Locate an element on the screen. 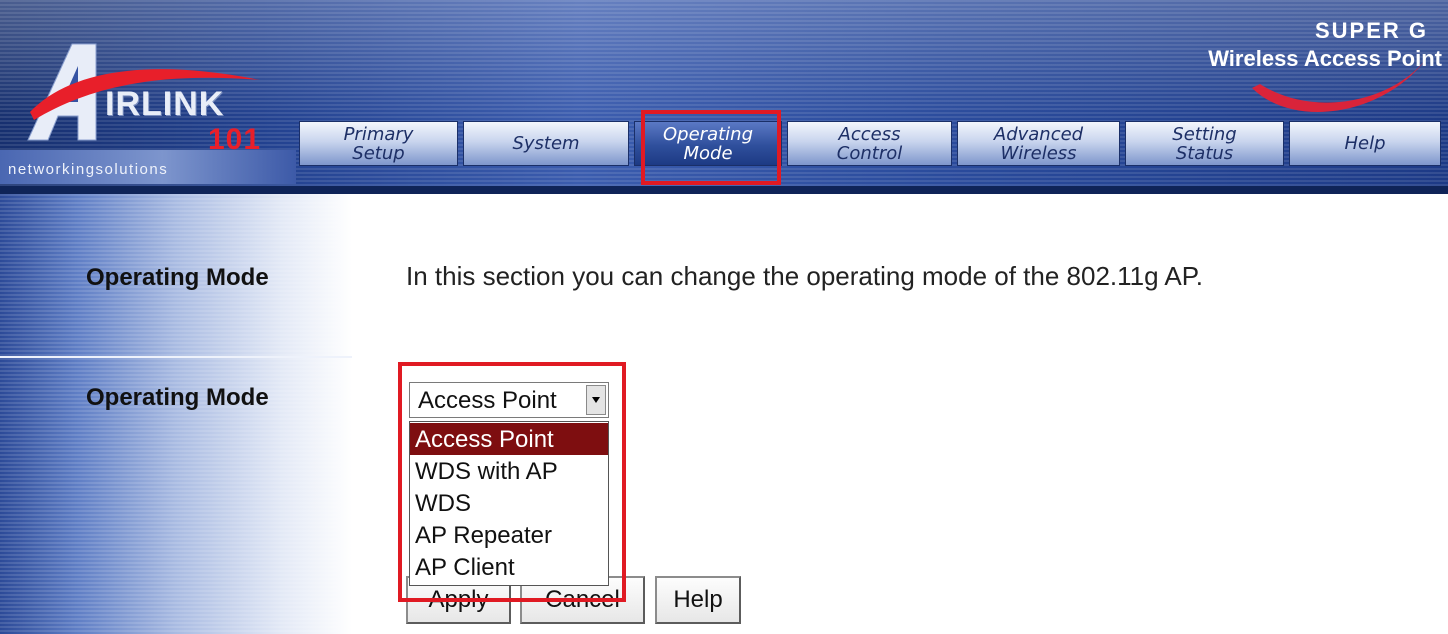 The image size is (1448, 634). option-ap-client: AP Client is located at coordinates (509, 567).